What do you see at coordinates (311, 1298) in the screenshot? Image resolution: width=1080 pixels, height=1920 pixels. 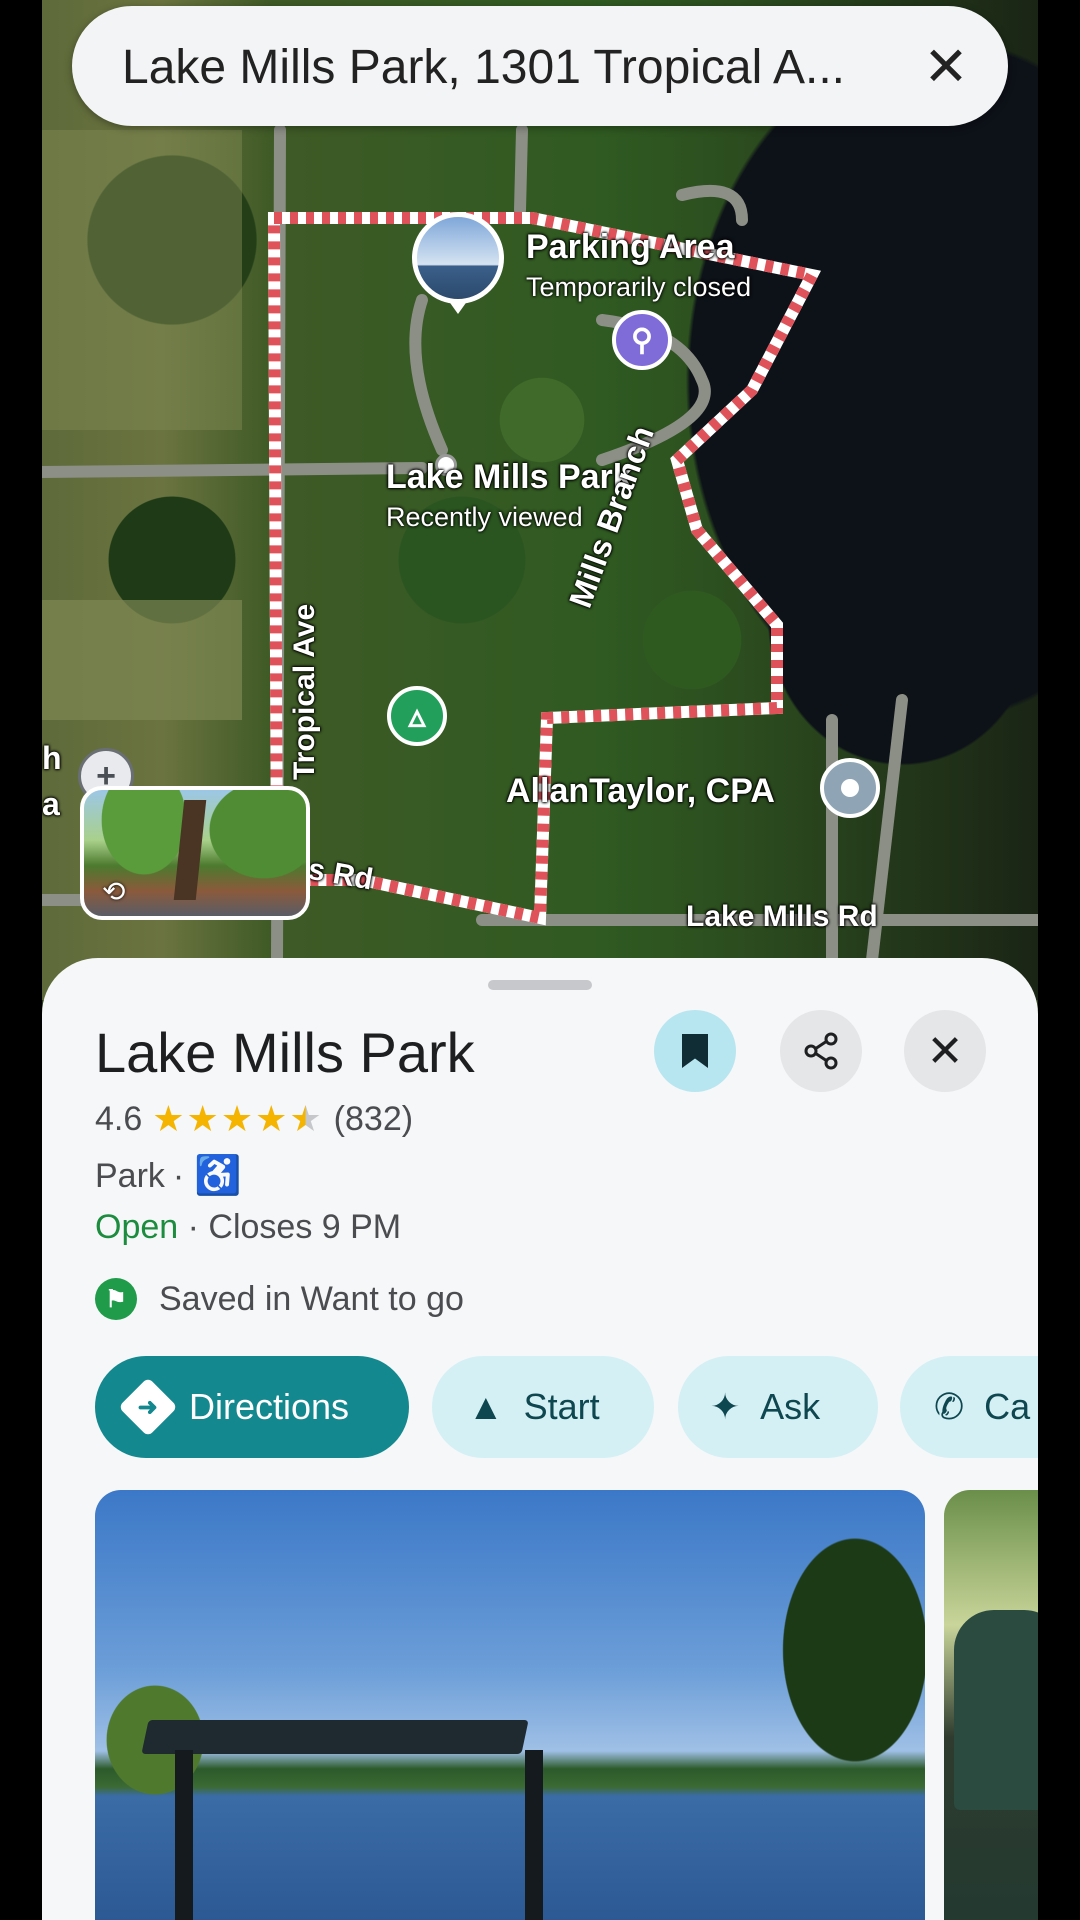 I see `saved-list-text: Saved in Want to go` at bounding box center [311, 1298].